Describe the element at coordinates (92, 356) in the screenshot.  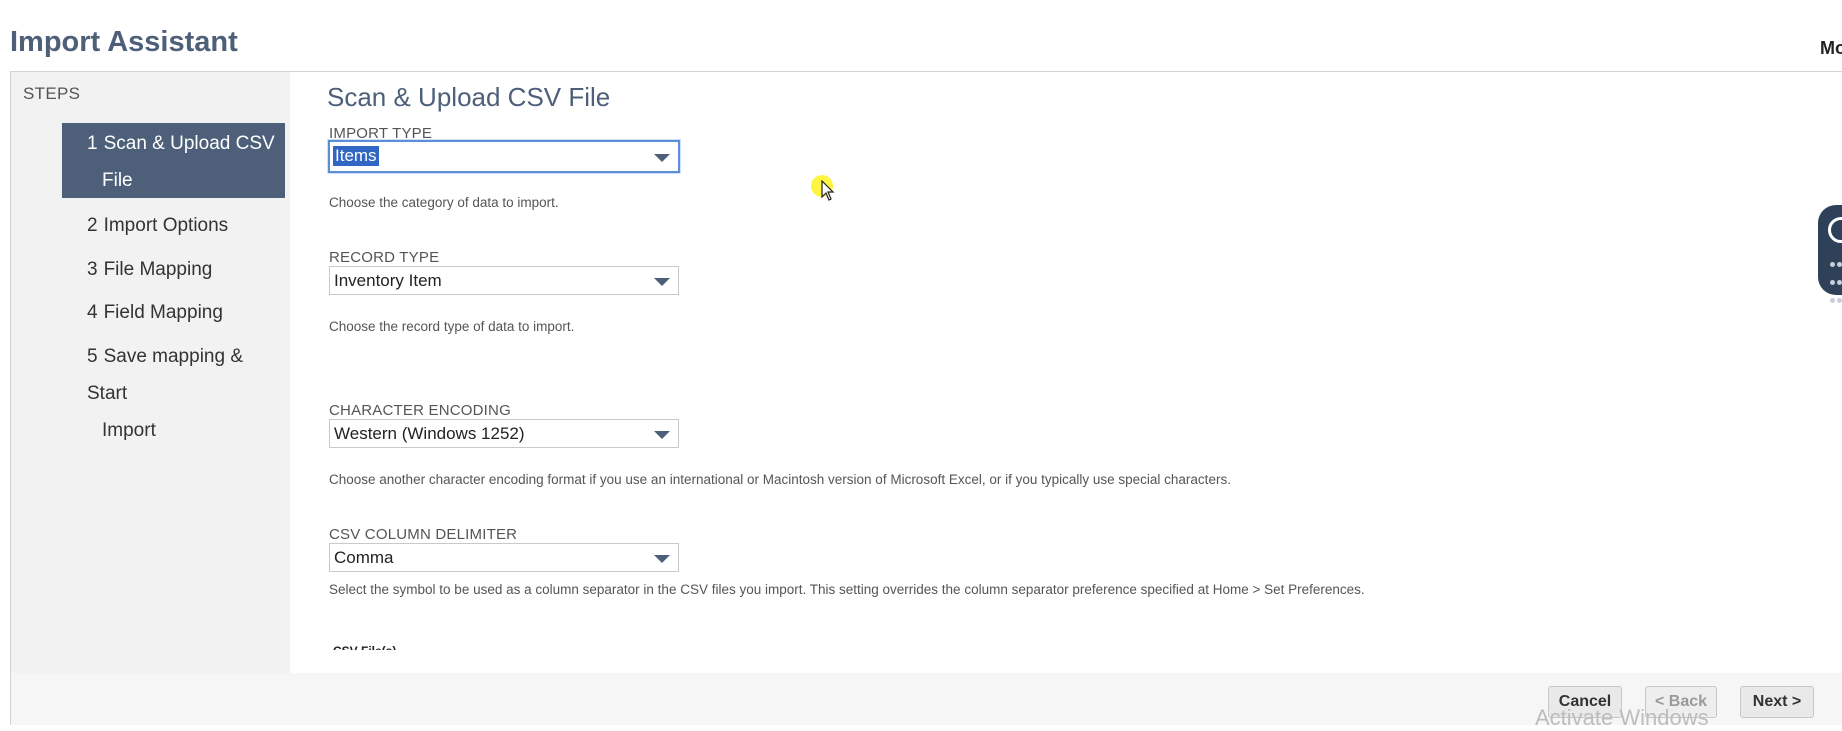
I see `step-number: 5` at that location.